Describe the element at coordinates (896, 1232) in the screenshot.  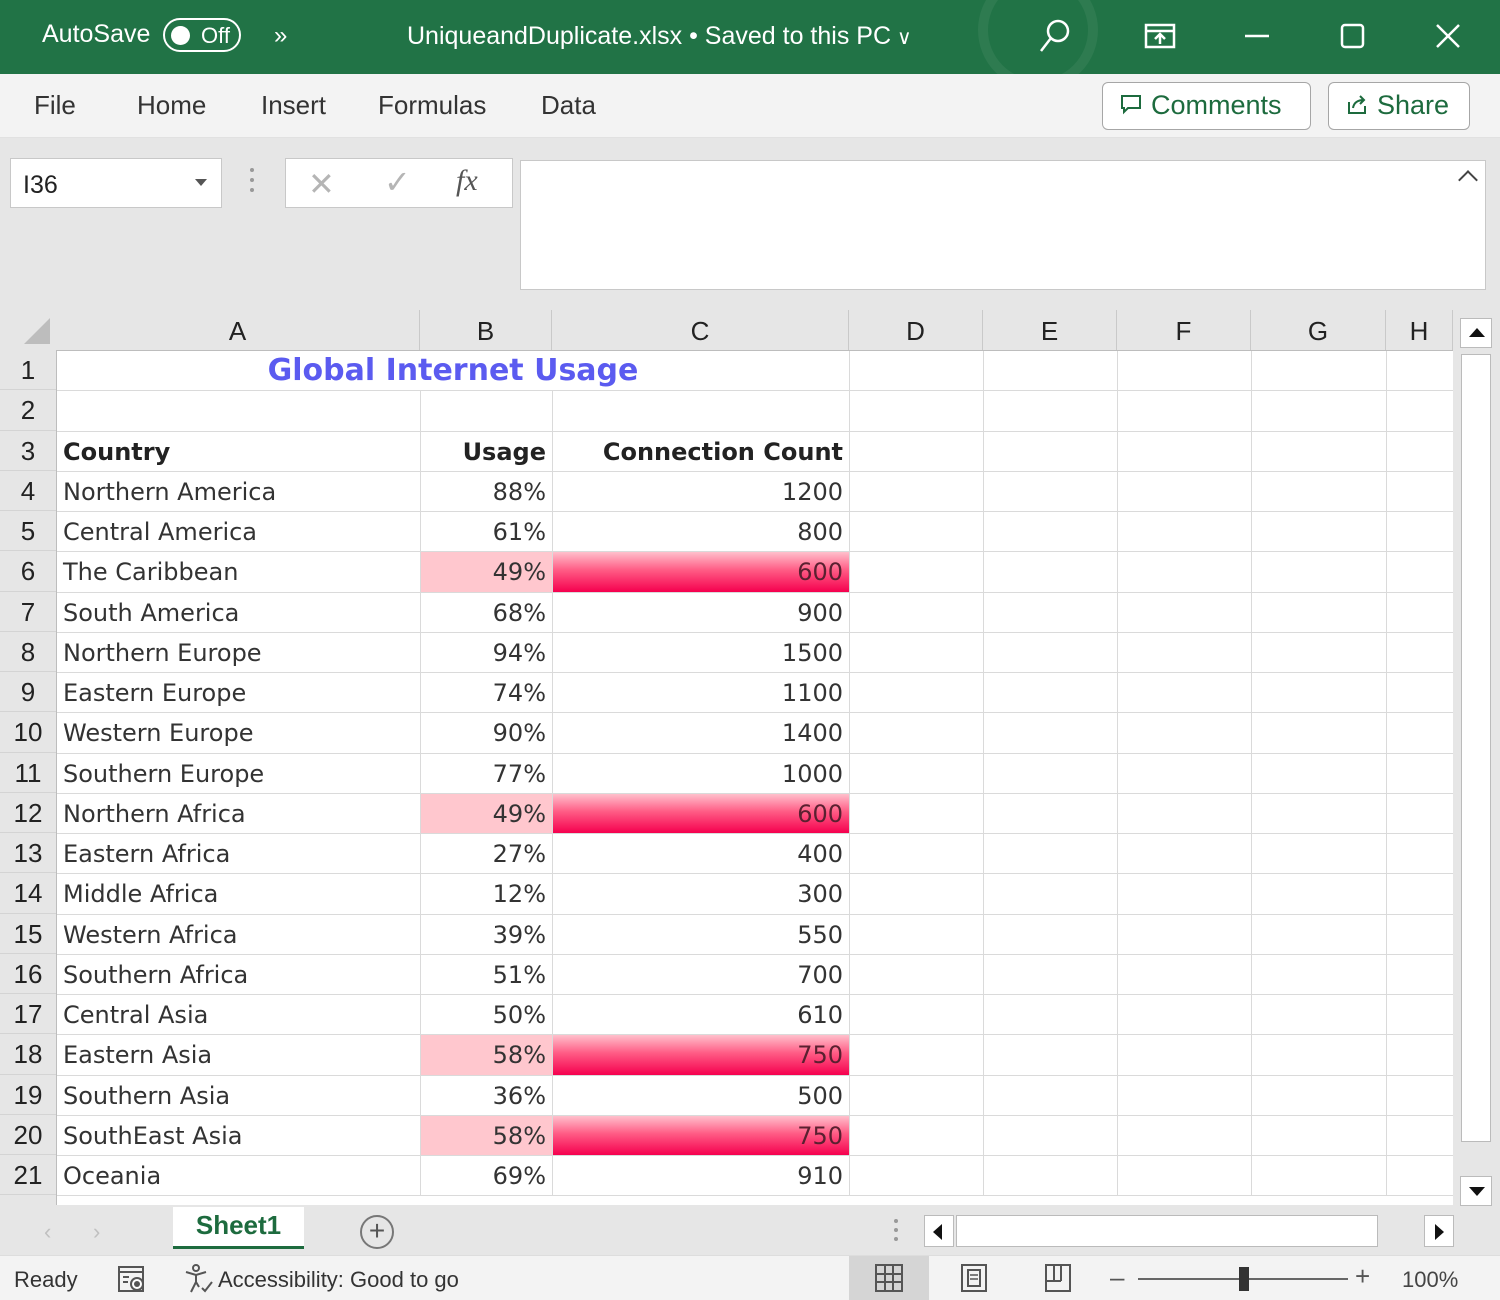
I see `tab-split-handle` at that location.